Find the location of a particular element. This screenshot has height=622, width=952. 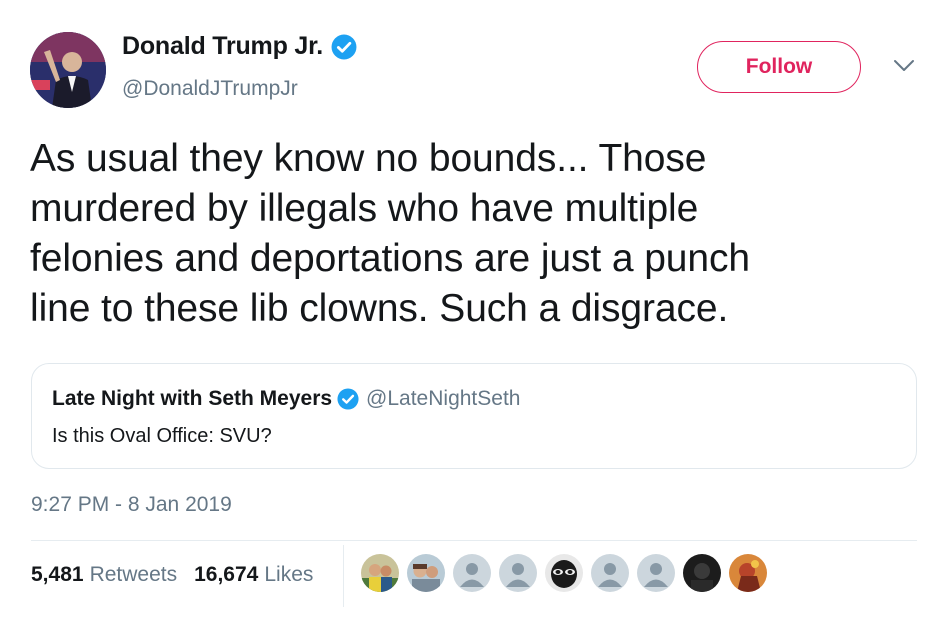

divider is located at coordinates (474, 540).